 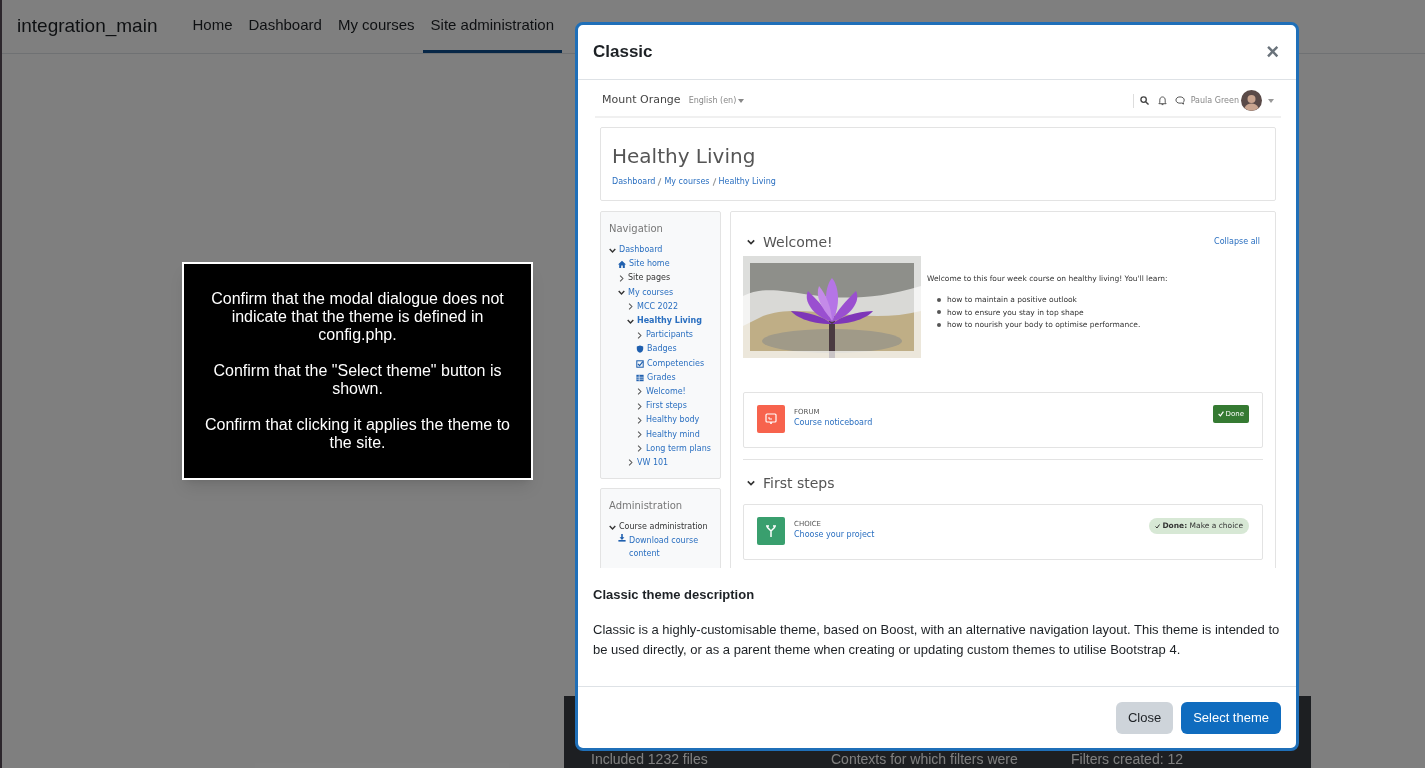 What do you see at coordinates (623, 52) in the screenshot?
I see `modal-title: Classic` at bounding box center [623, 52].